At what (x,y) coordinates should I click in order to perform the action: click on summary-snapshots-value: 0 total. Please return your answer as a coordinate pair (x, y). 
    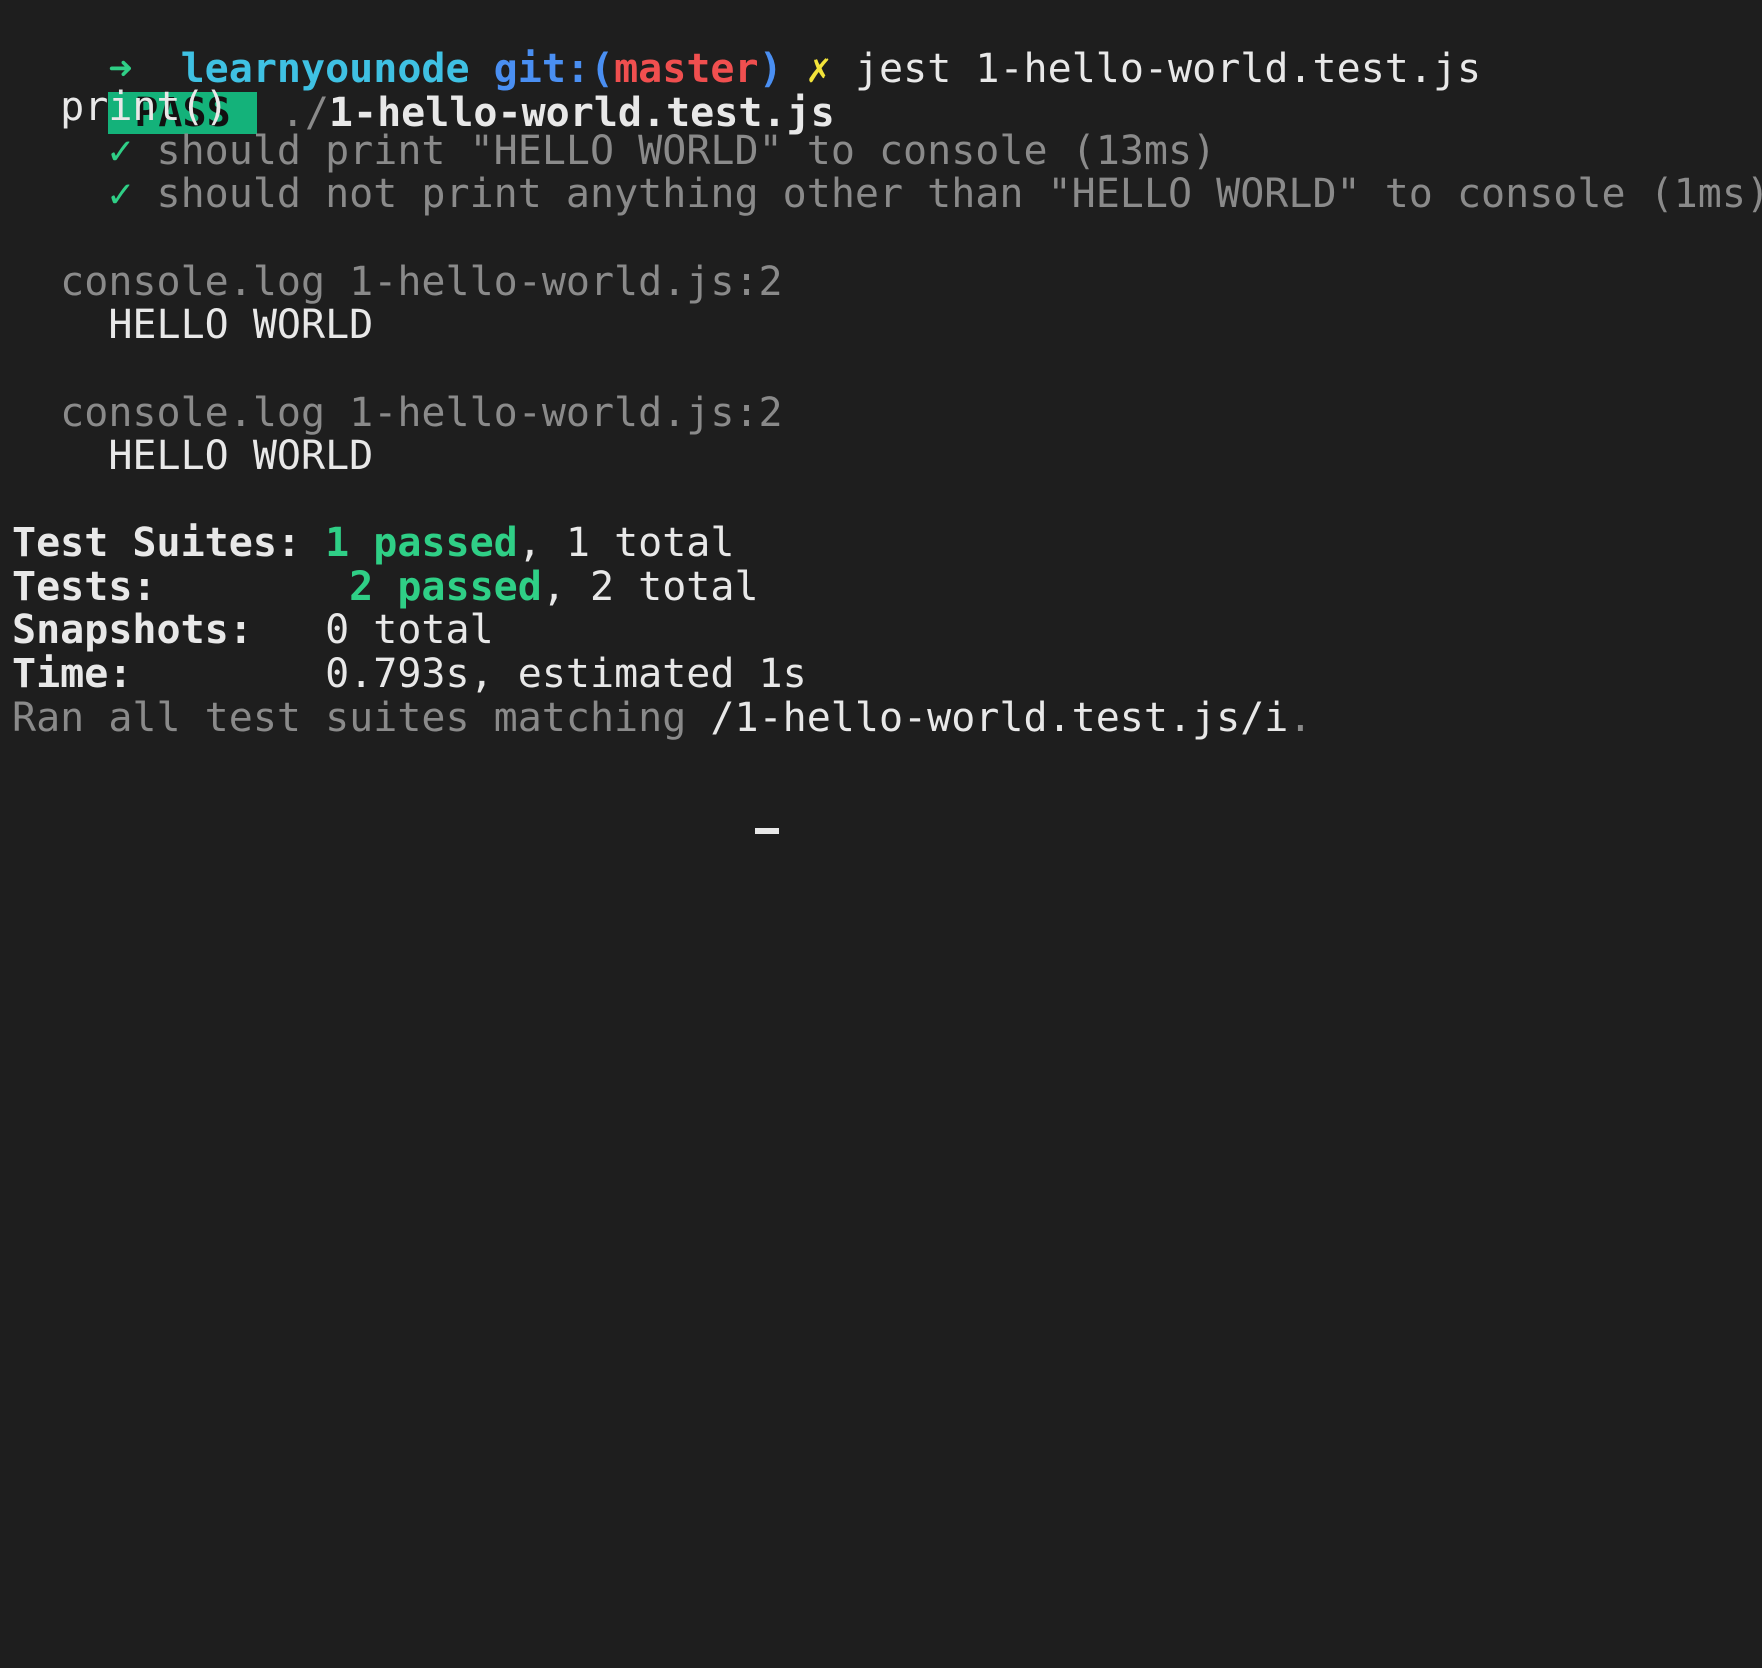
    Looking at the image, I should click on (409, 630).